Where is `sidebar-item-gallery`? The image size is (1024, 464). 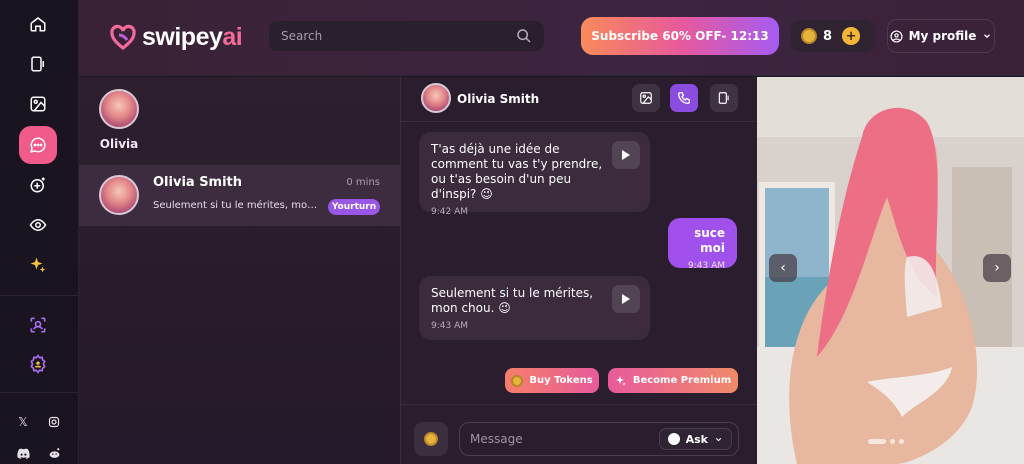 sidebar-item-gallery is located at coordinates (38, 104).